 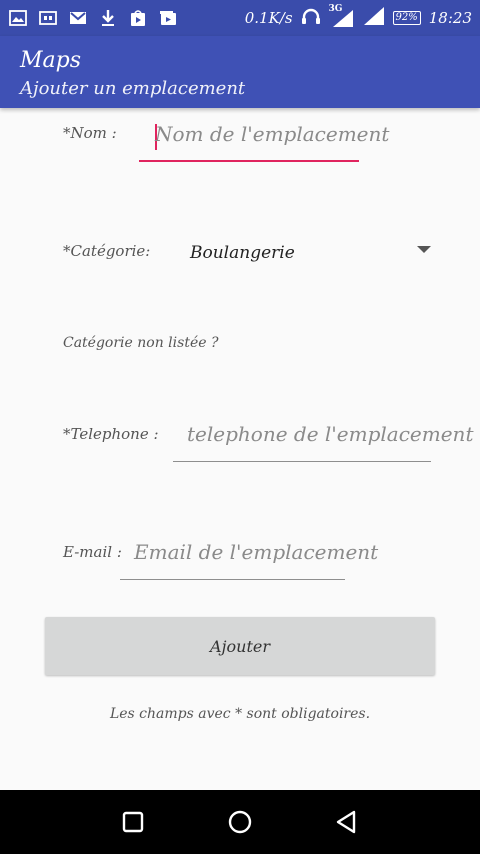 I want to click on status-right: 0.1K/s 3G 92% 18:23, so click(x=358, y=17).